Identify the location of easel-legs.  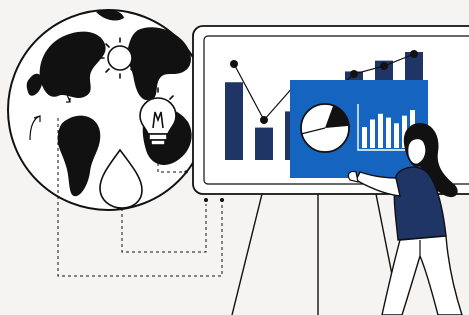
(316, 254).